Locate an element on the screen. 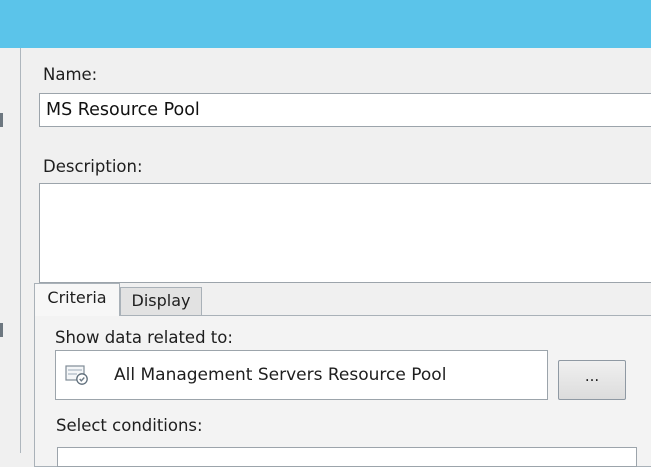 This screenshot has height=467, width=651. resource-pool-icon is located at coordinates (76, 375).